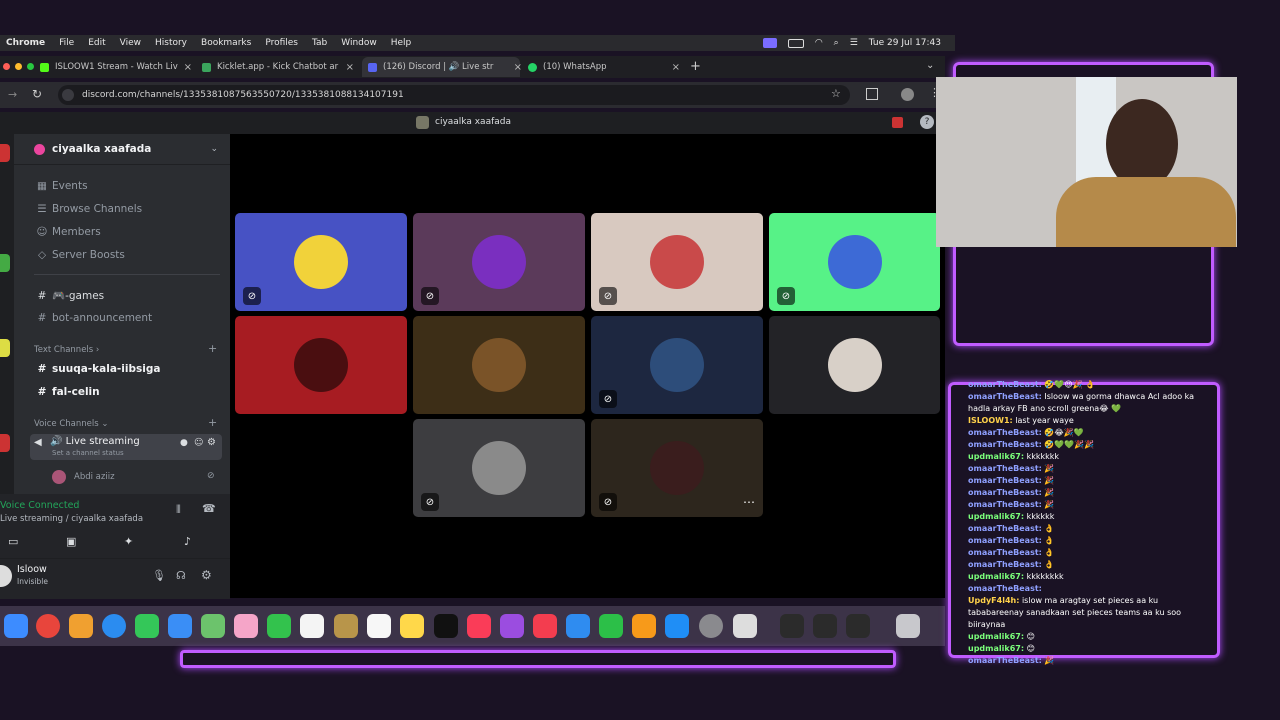 The width and height of the screenshot is (1280, 720). I want to click on maps-icon, so click(213, 626).